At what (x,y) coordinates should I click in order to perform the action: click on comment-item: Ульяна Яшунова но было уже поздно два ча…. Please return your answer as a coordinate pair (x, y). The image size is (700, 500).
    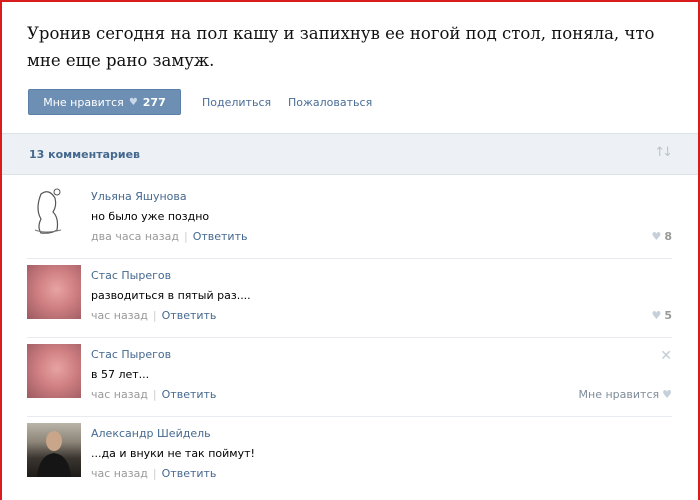
    Looking at the image, I should click on (349, 219).